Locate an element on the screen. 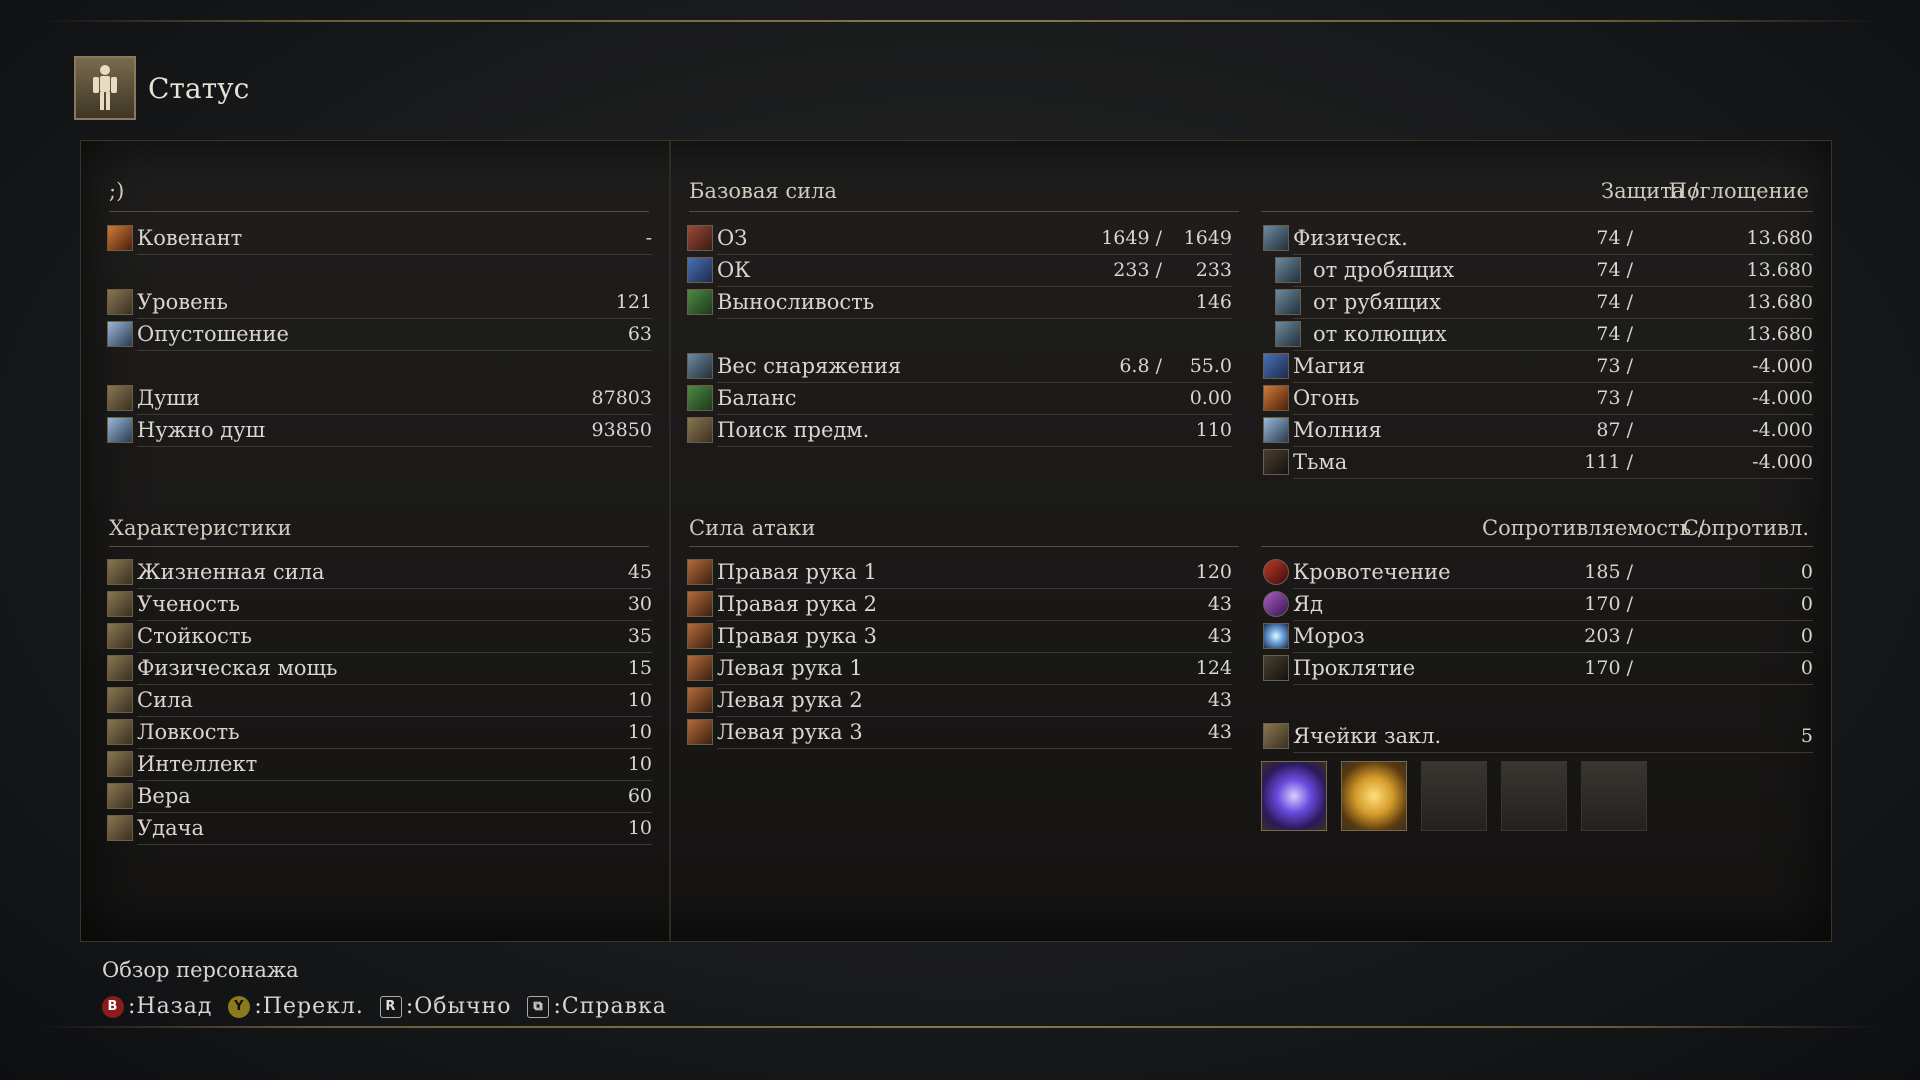 The image size is (1920, 1080). defense-row: Тьма 111 / -4.000 is located at coordinates (1538, 463).